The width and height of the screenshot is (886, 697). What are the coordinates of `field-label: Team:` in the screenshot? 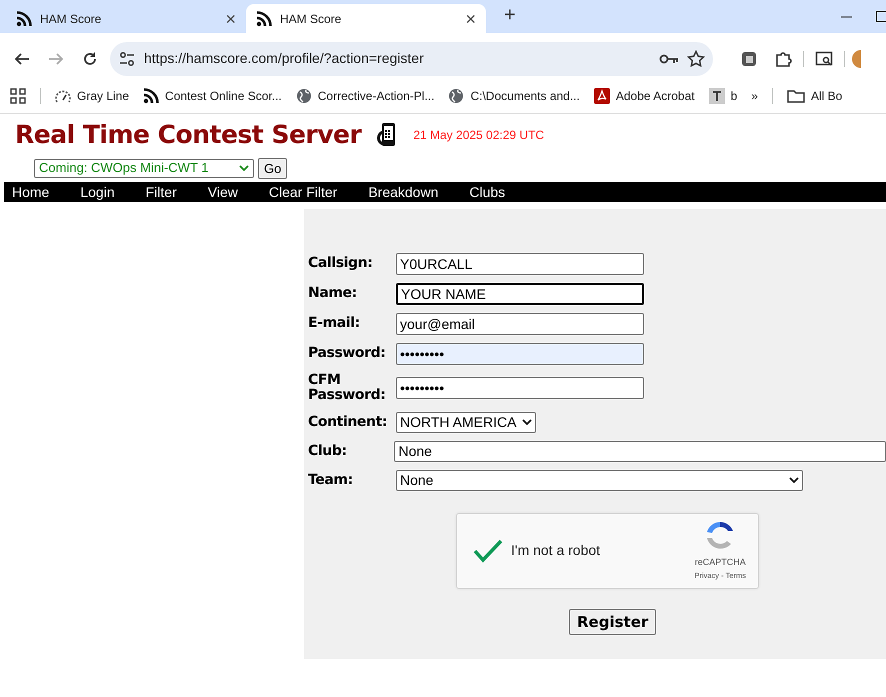 It's located at (331, 480).